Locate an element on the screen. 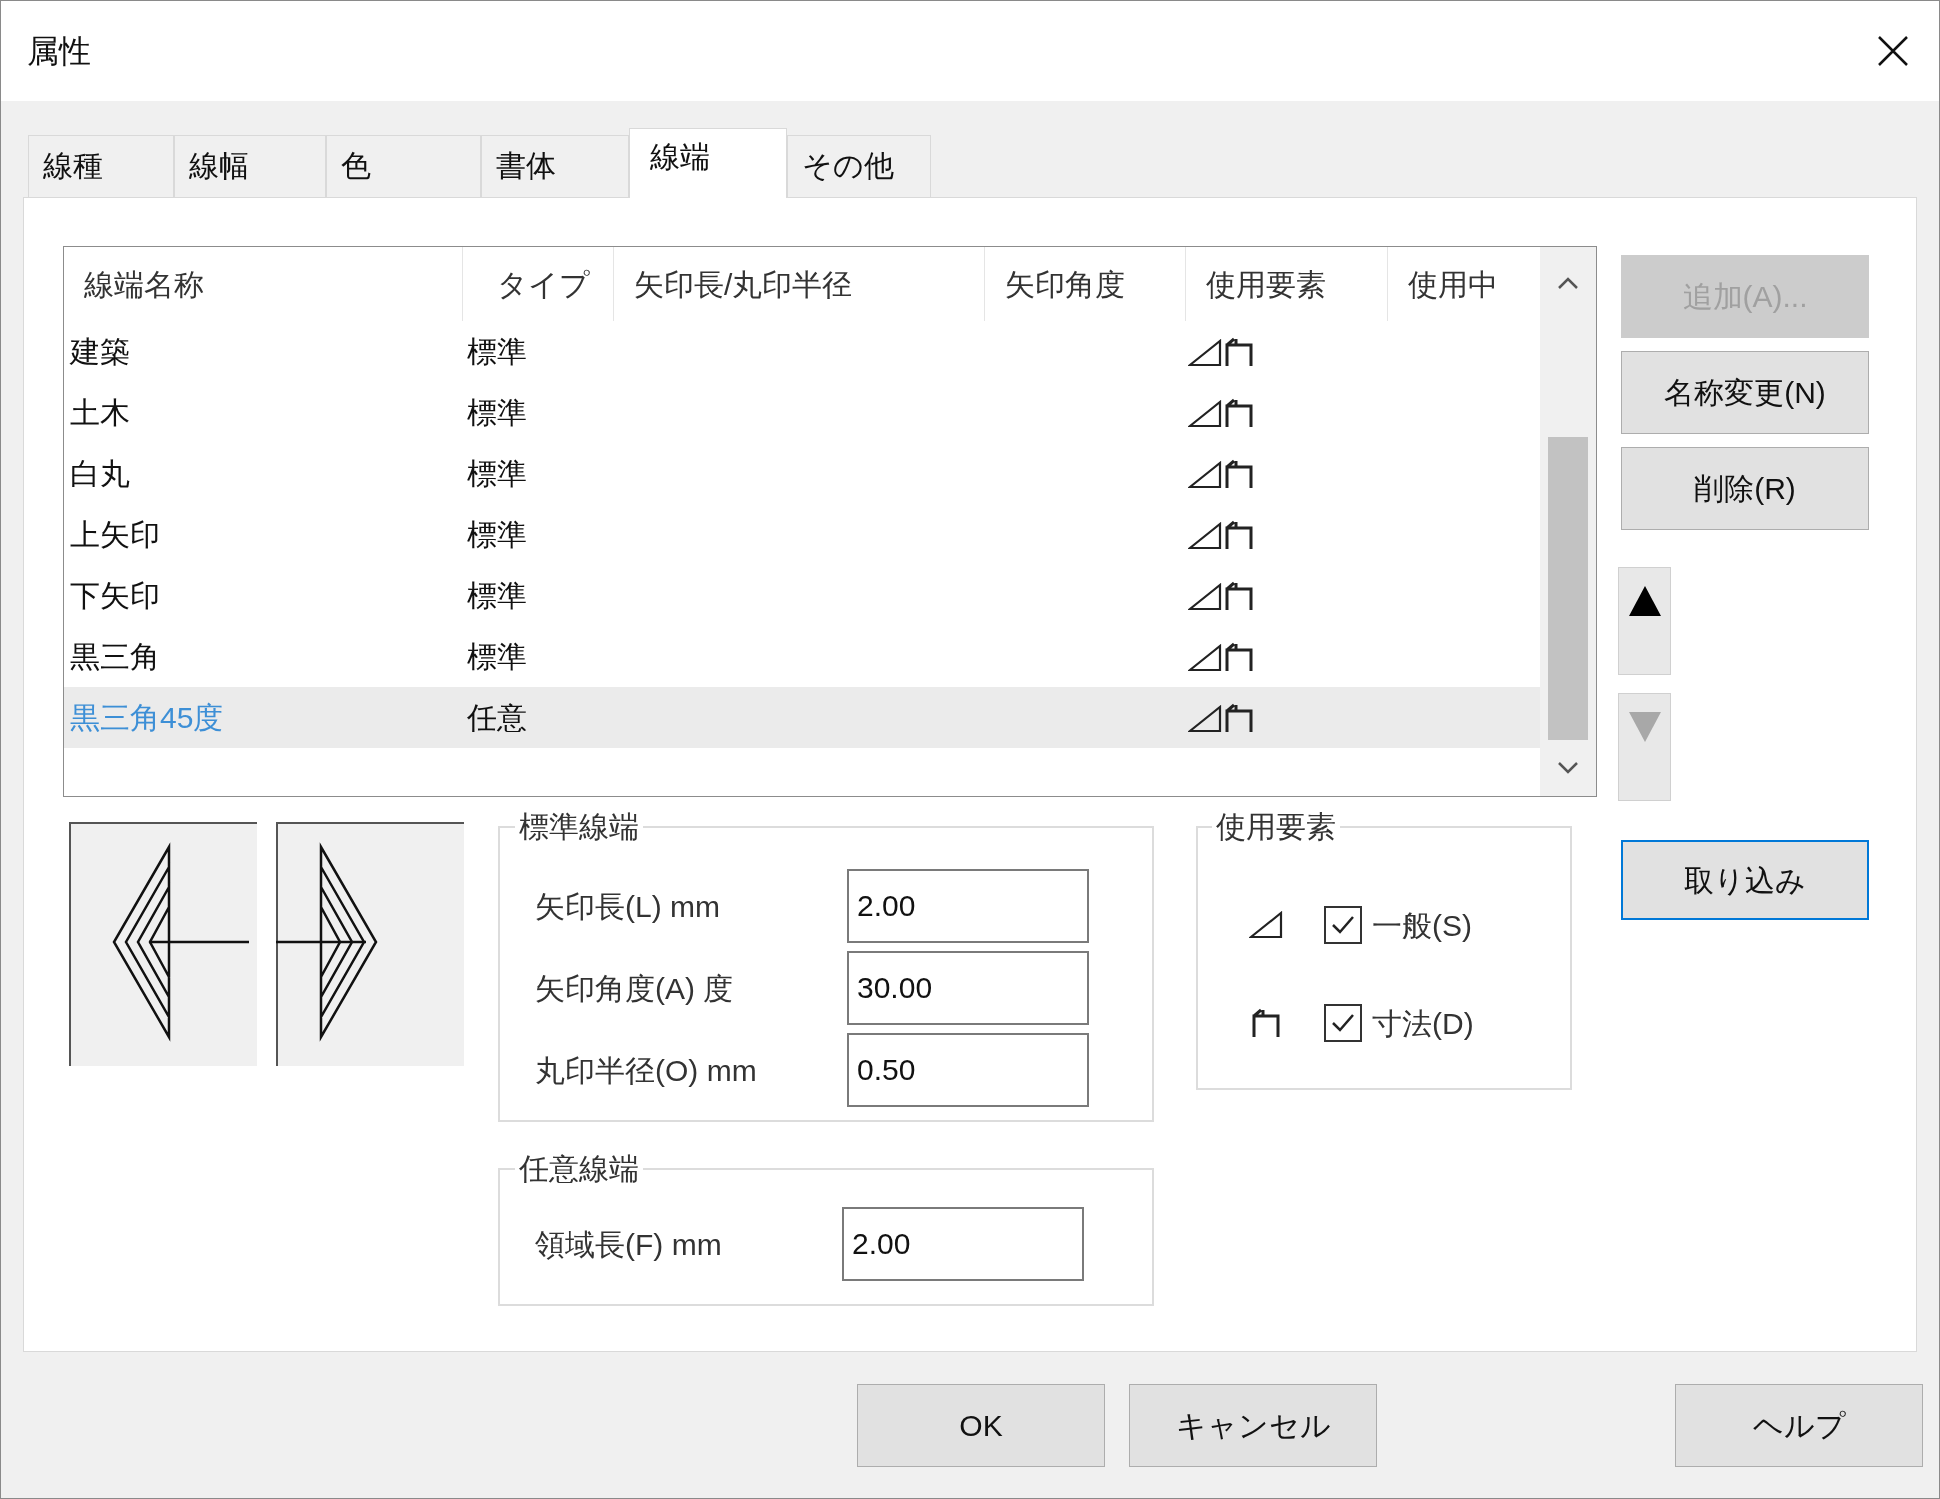 Image resolution: width=1940 pixels, height=1499 pixels. action-button: 名称変更(N) is located at coordinates (1745, 392).